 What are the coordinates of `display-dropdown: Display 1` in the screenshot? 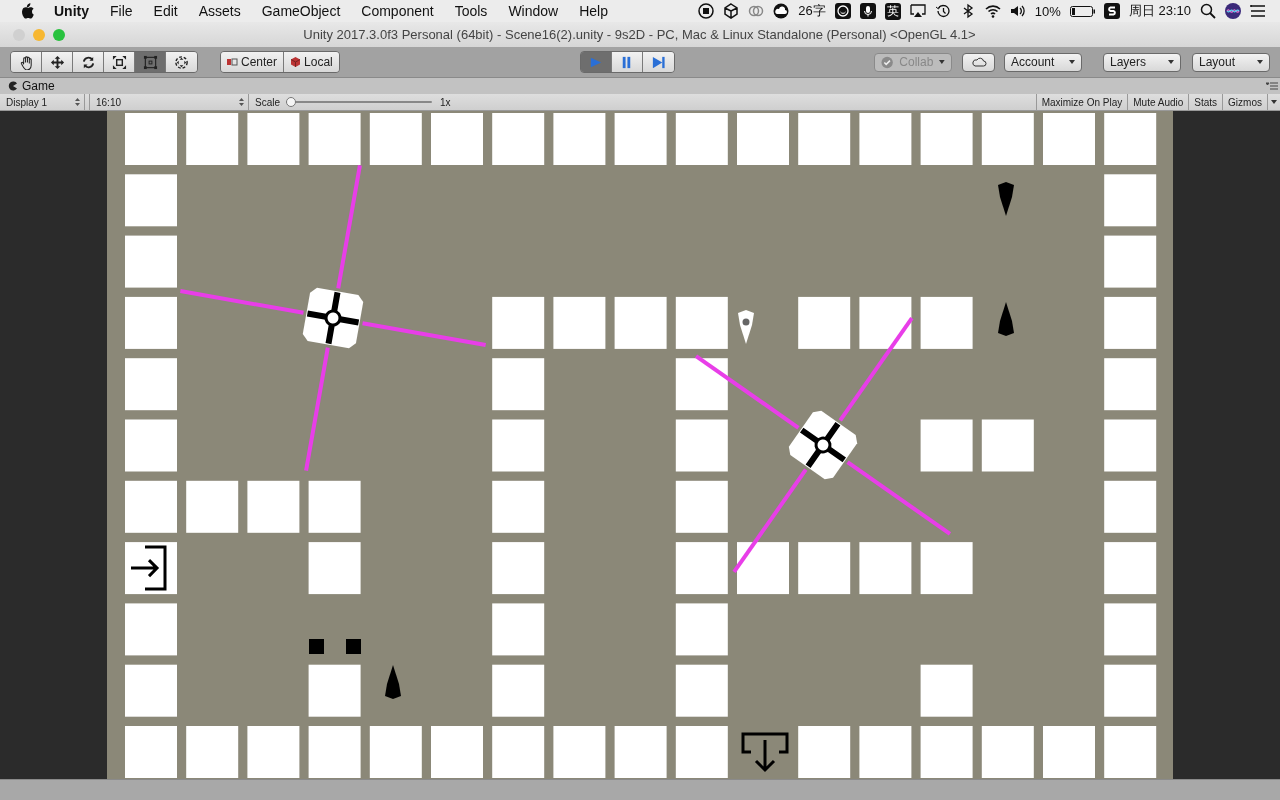 It's located at (42, 102).